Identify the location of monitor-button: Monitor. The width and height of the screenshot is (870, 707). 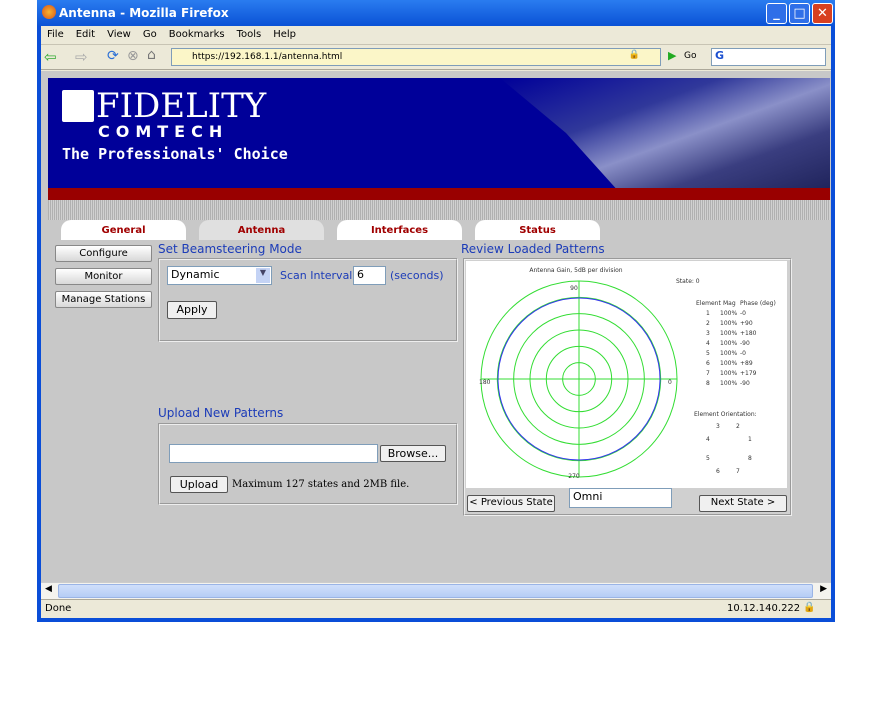
(103, 276).